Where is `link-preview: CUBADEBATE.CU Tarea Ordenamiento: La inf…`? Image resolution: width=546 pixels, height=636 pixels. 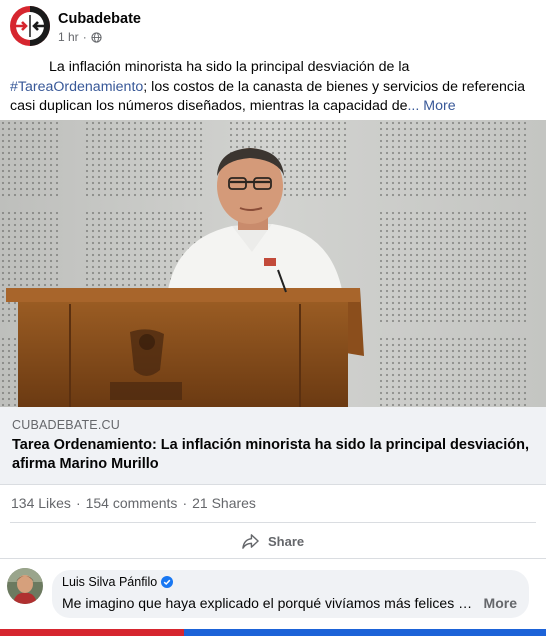 link-preview: CUBADEBATE.CU Tarea Ordenamiento: La inf… is located at coordinates (273, 446).